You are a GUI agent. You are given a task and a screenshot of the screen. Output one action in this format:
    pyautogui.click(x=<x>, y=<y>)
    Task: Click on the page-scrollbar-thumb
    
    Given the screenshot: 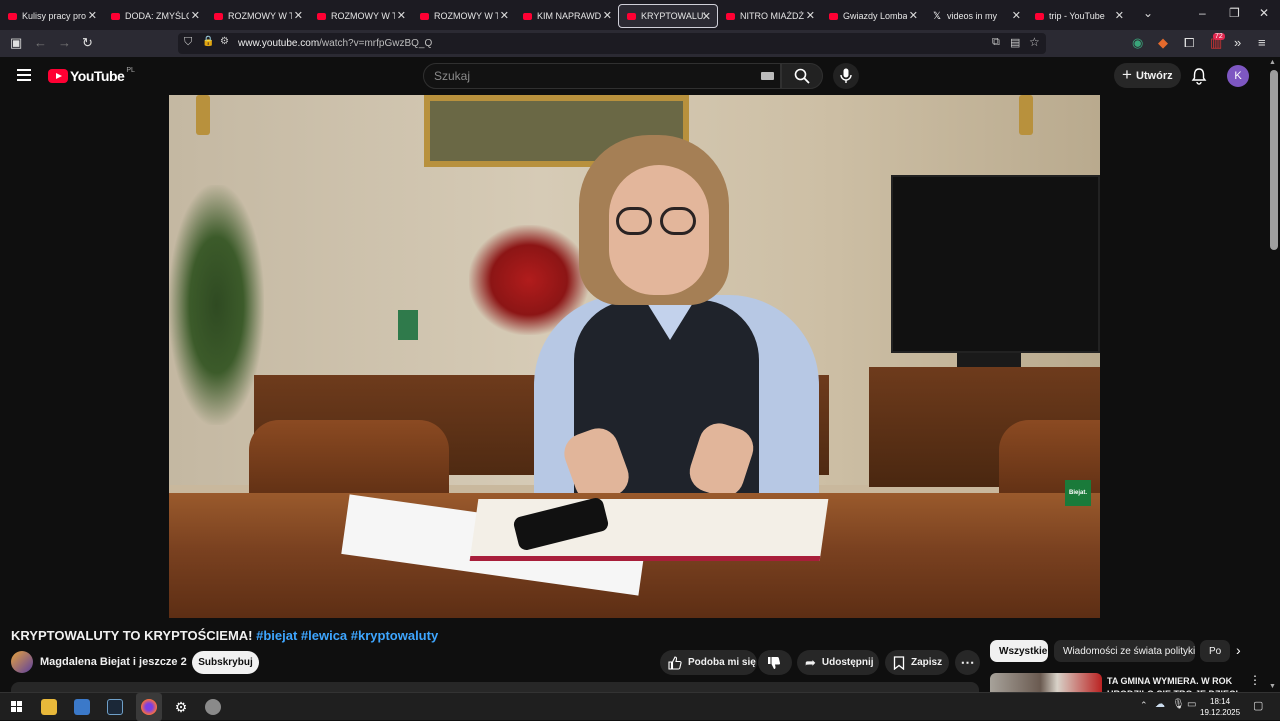 What is the action you would take?
    pyautogui.click(x=1274, y=160)
    